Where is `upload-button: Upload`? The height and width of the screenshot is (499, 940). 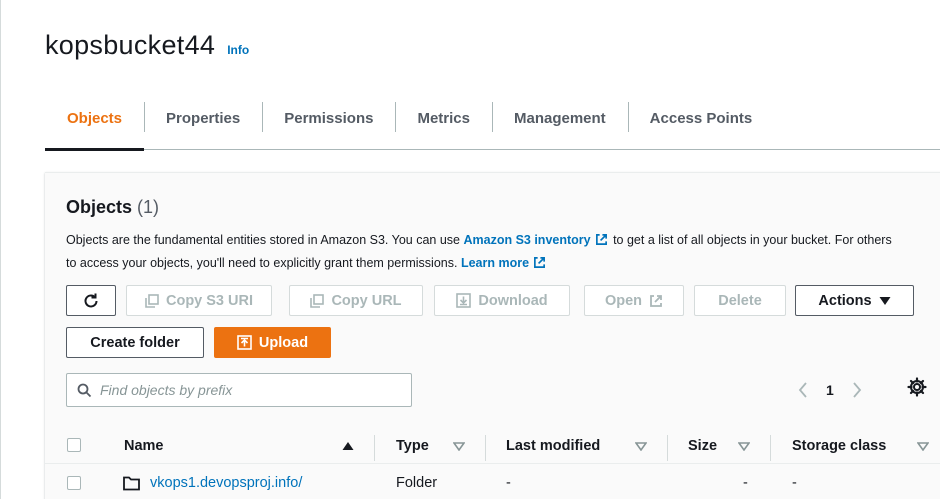 upload-button: Upload is located at coordinates (272, 342).